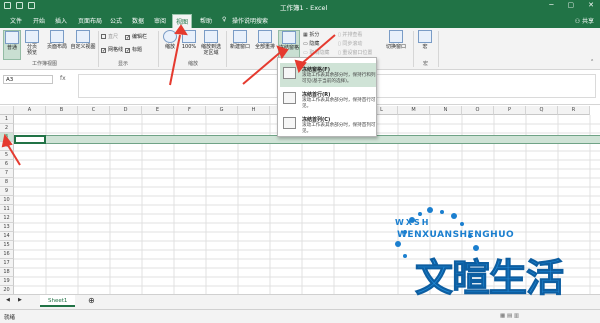 The width and height of the screenshot is (600, 323). I want to click on new-window-button: 新建窗口, so click(240, 40).